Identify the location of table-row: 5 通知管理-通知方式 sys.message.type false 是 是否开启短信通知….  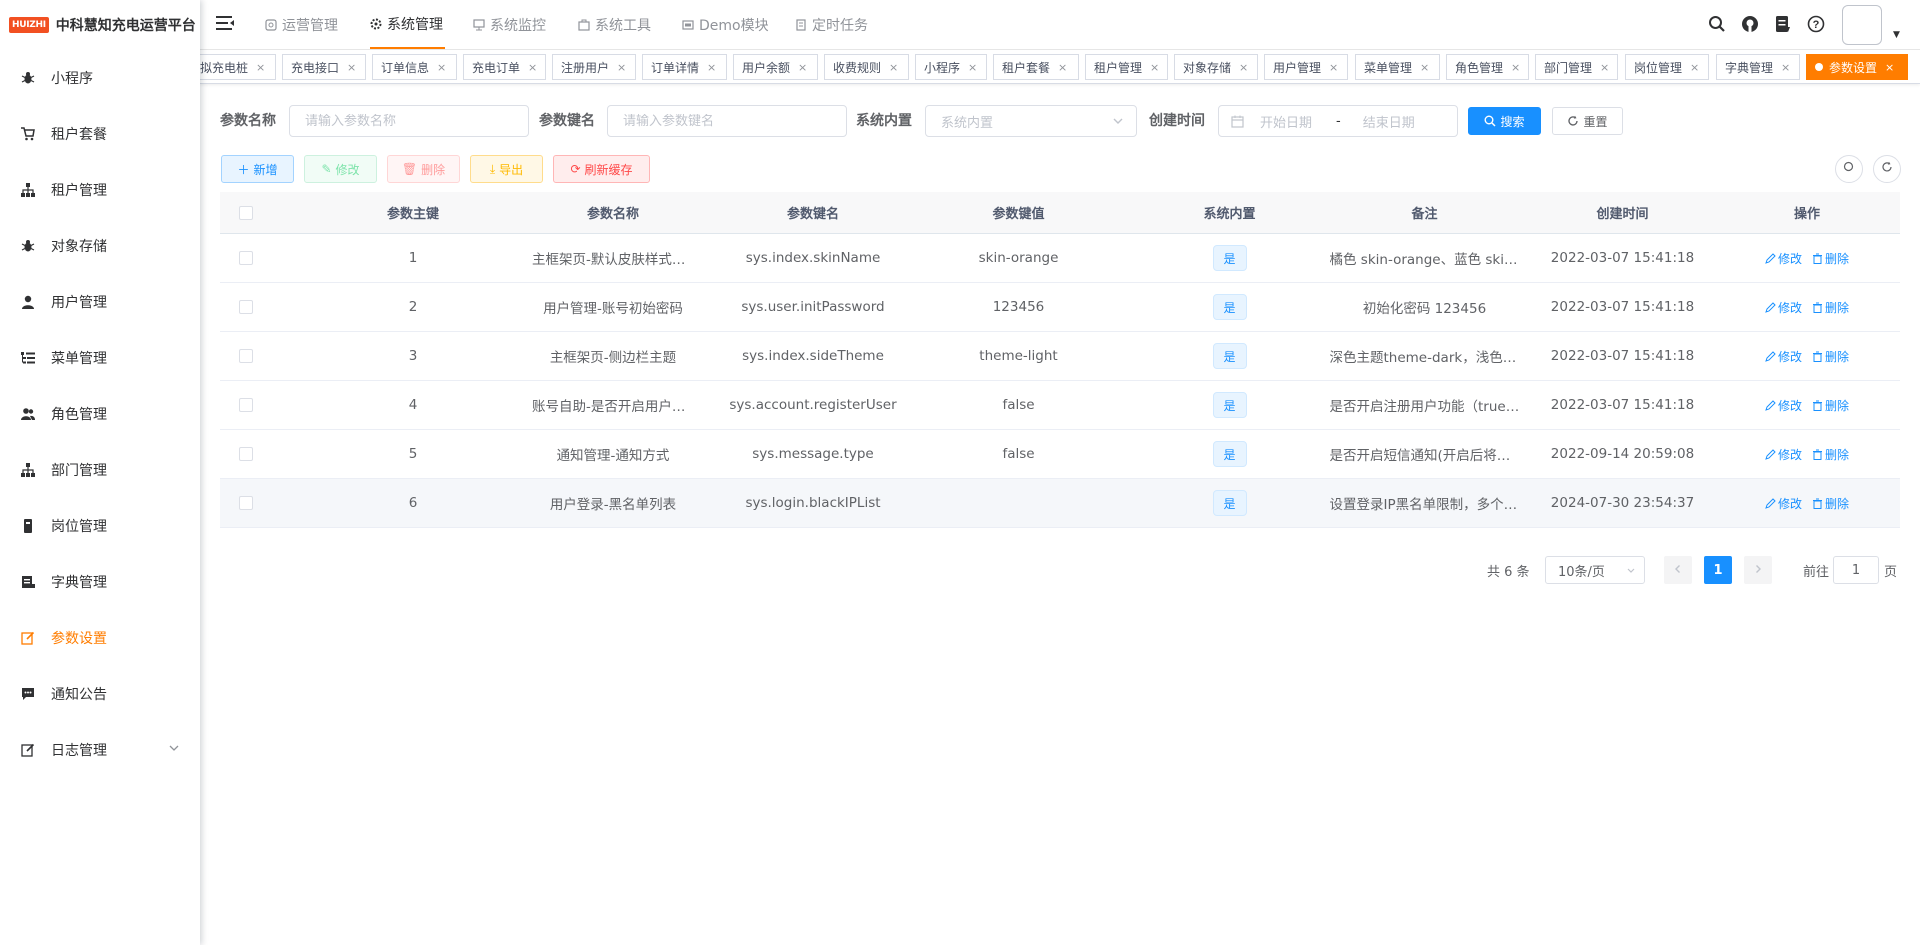
(1060, 454).